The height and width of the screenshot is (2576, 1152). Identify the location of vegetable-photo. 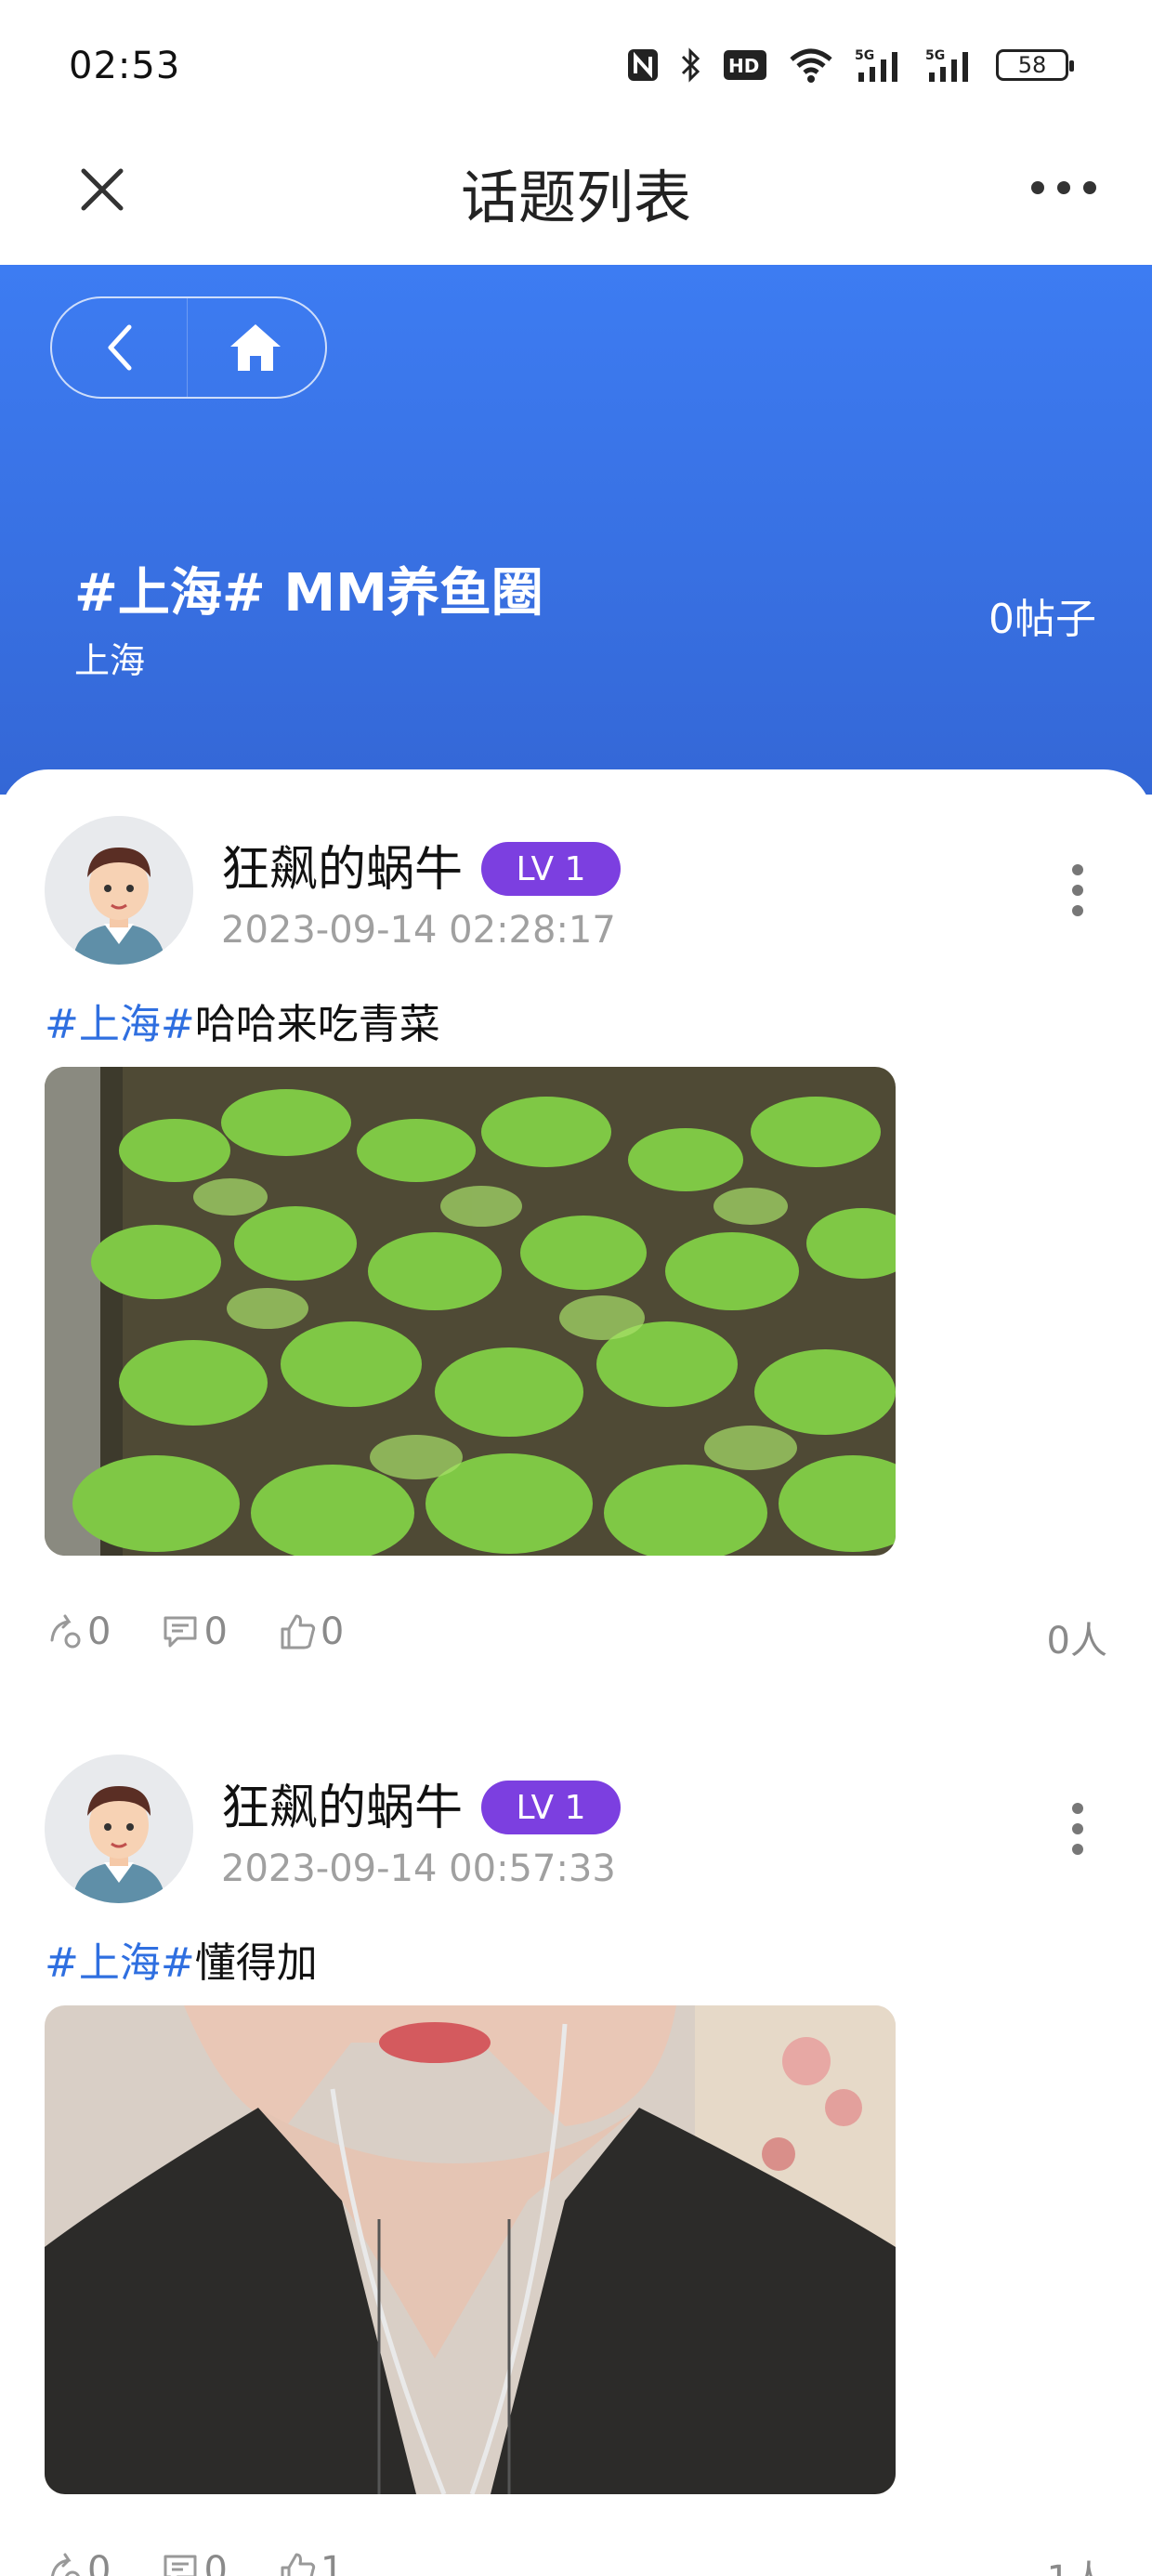
(470, 1311).